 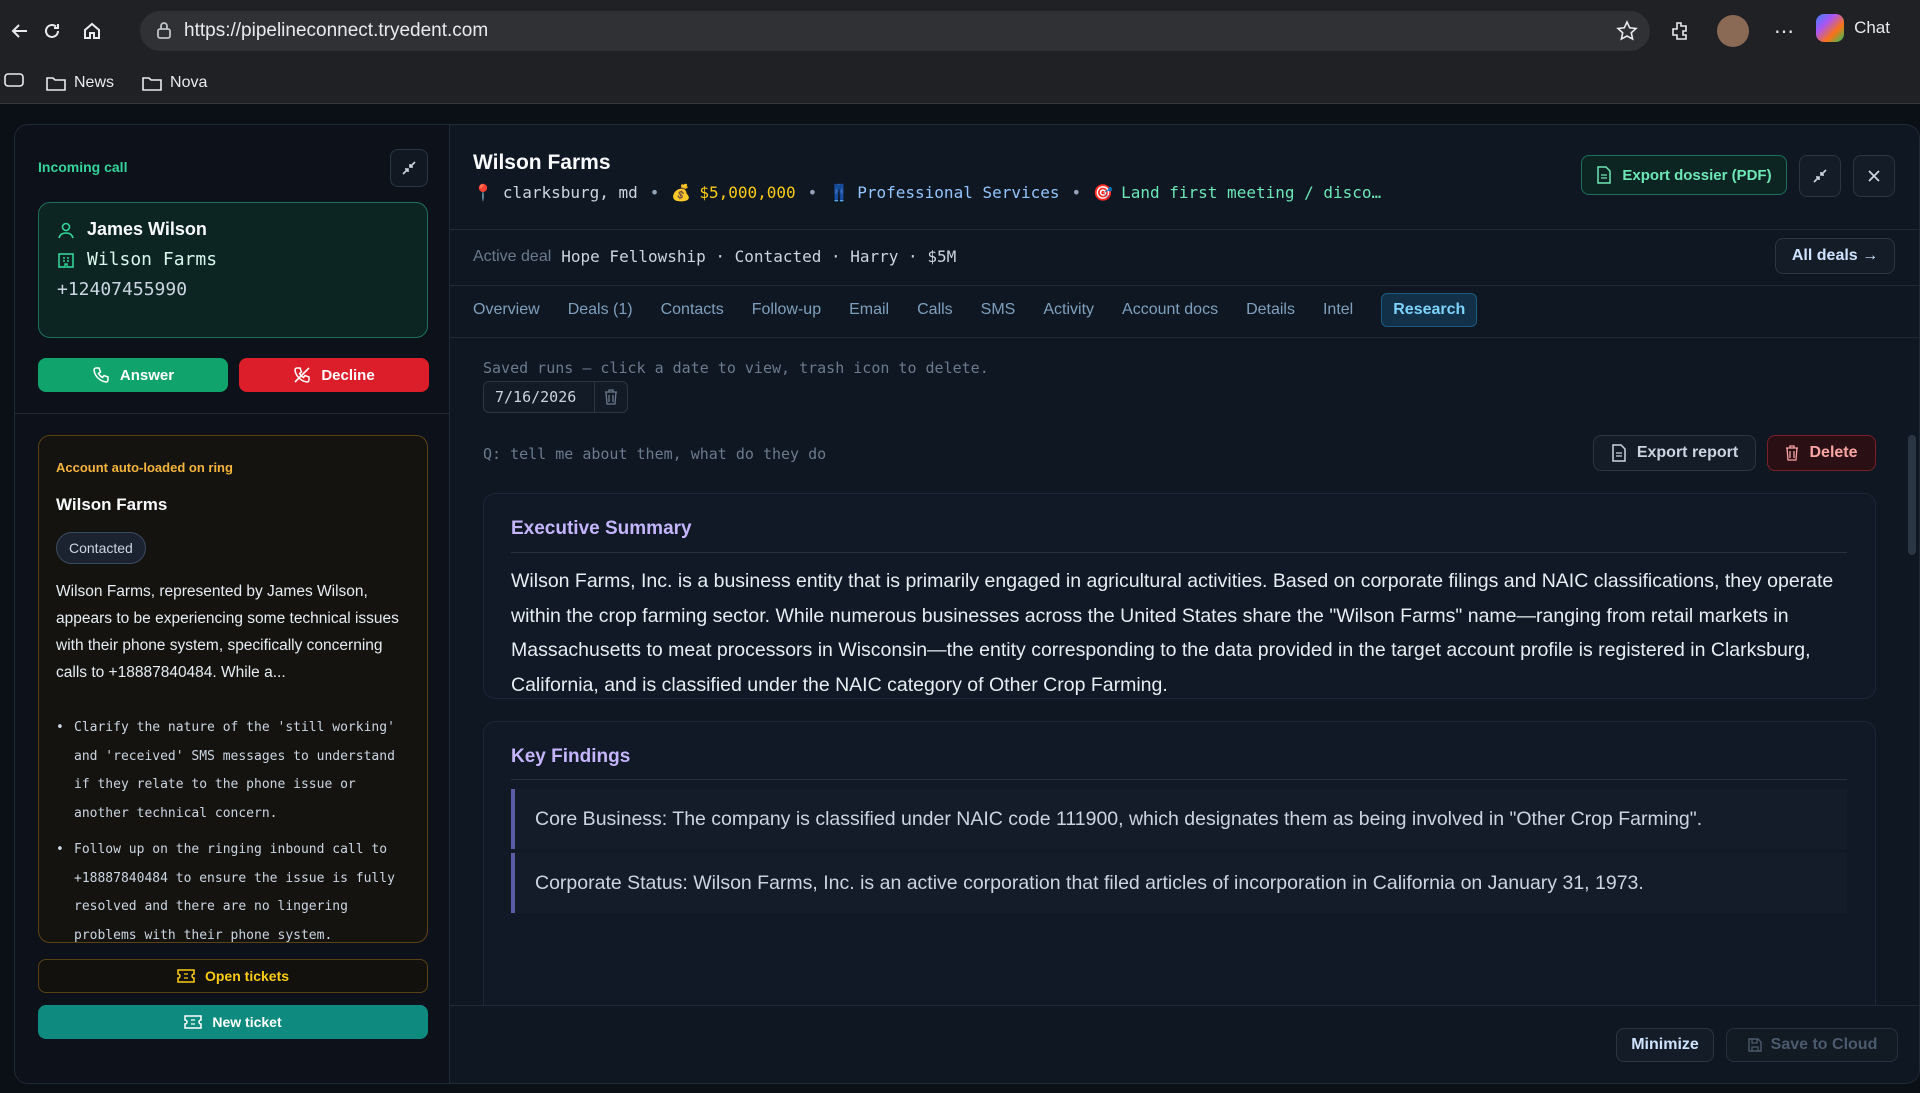 I want to click on new-ticket-button: New ticket, so click(x=233, y=1022).